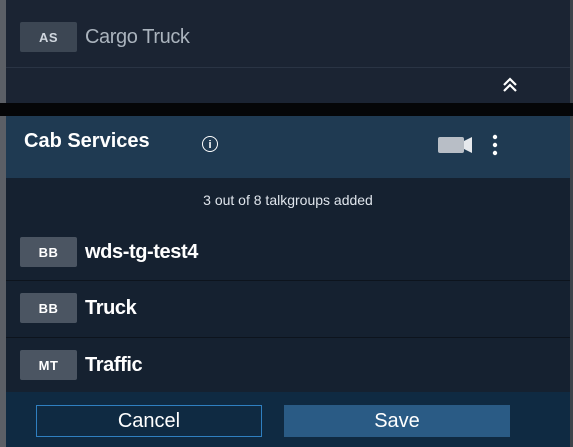 The height and width of the screenshot is (447, 573). Describe the element at coordinates (288, 147) in the screenshot. I see `group-header: Cab Services i` at that location.